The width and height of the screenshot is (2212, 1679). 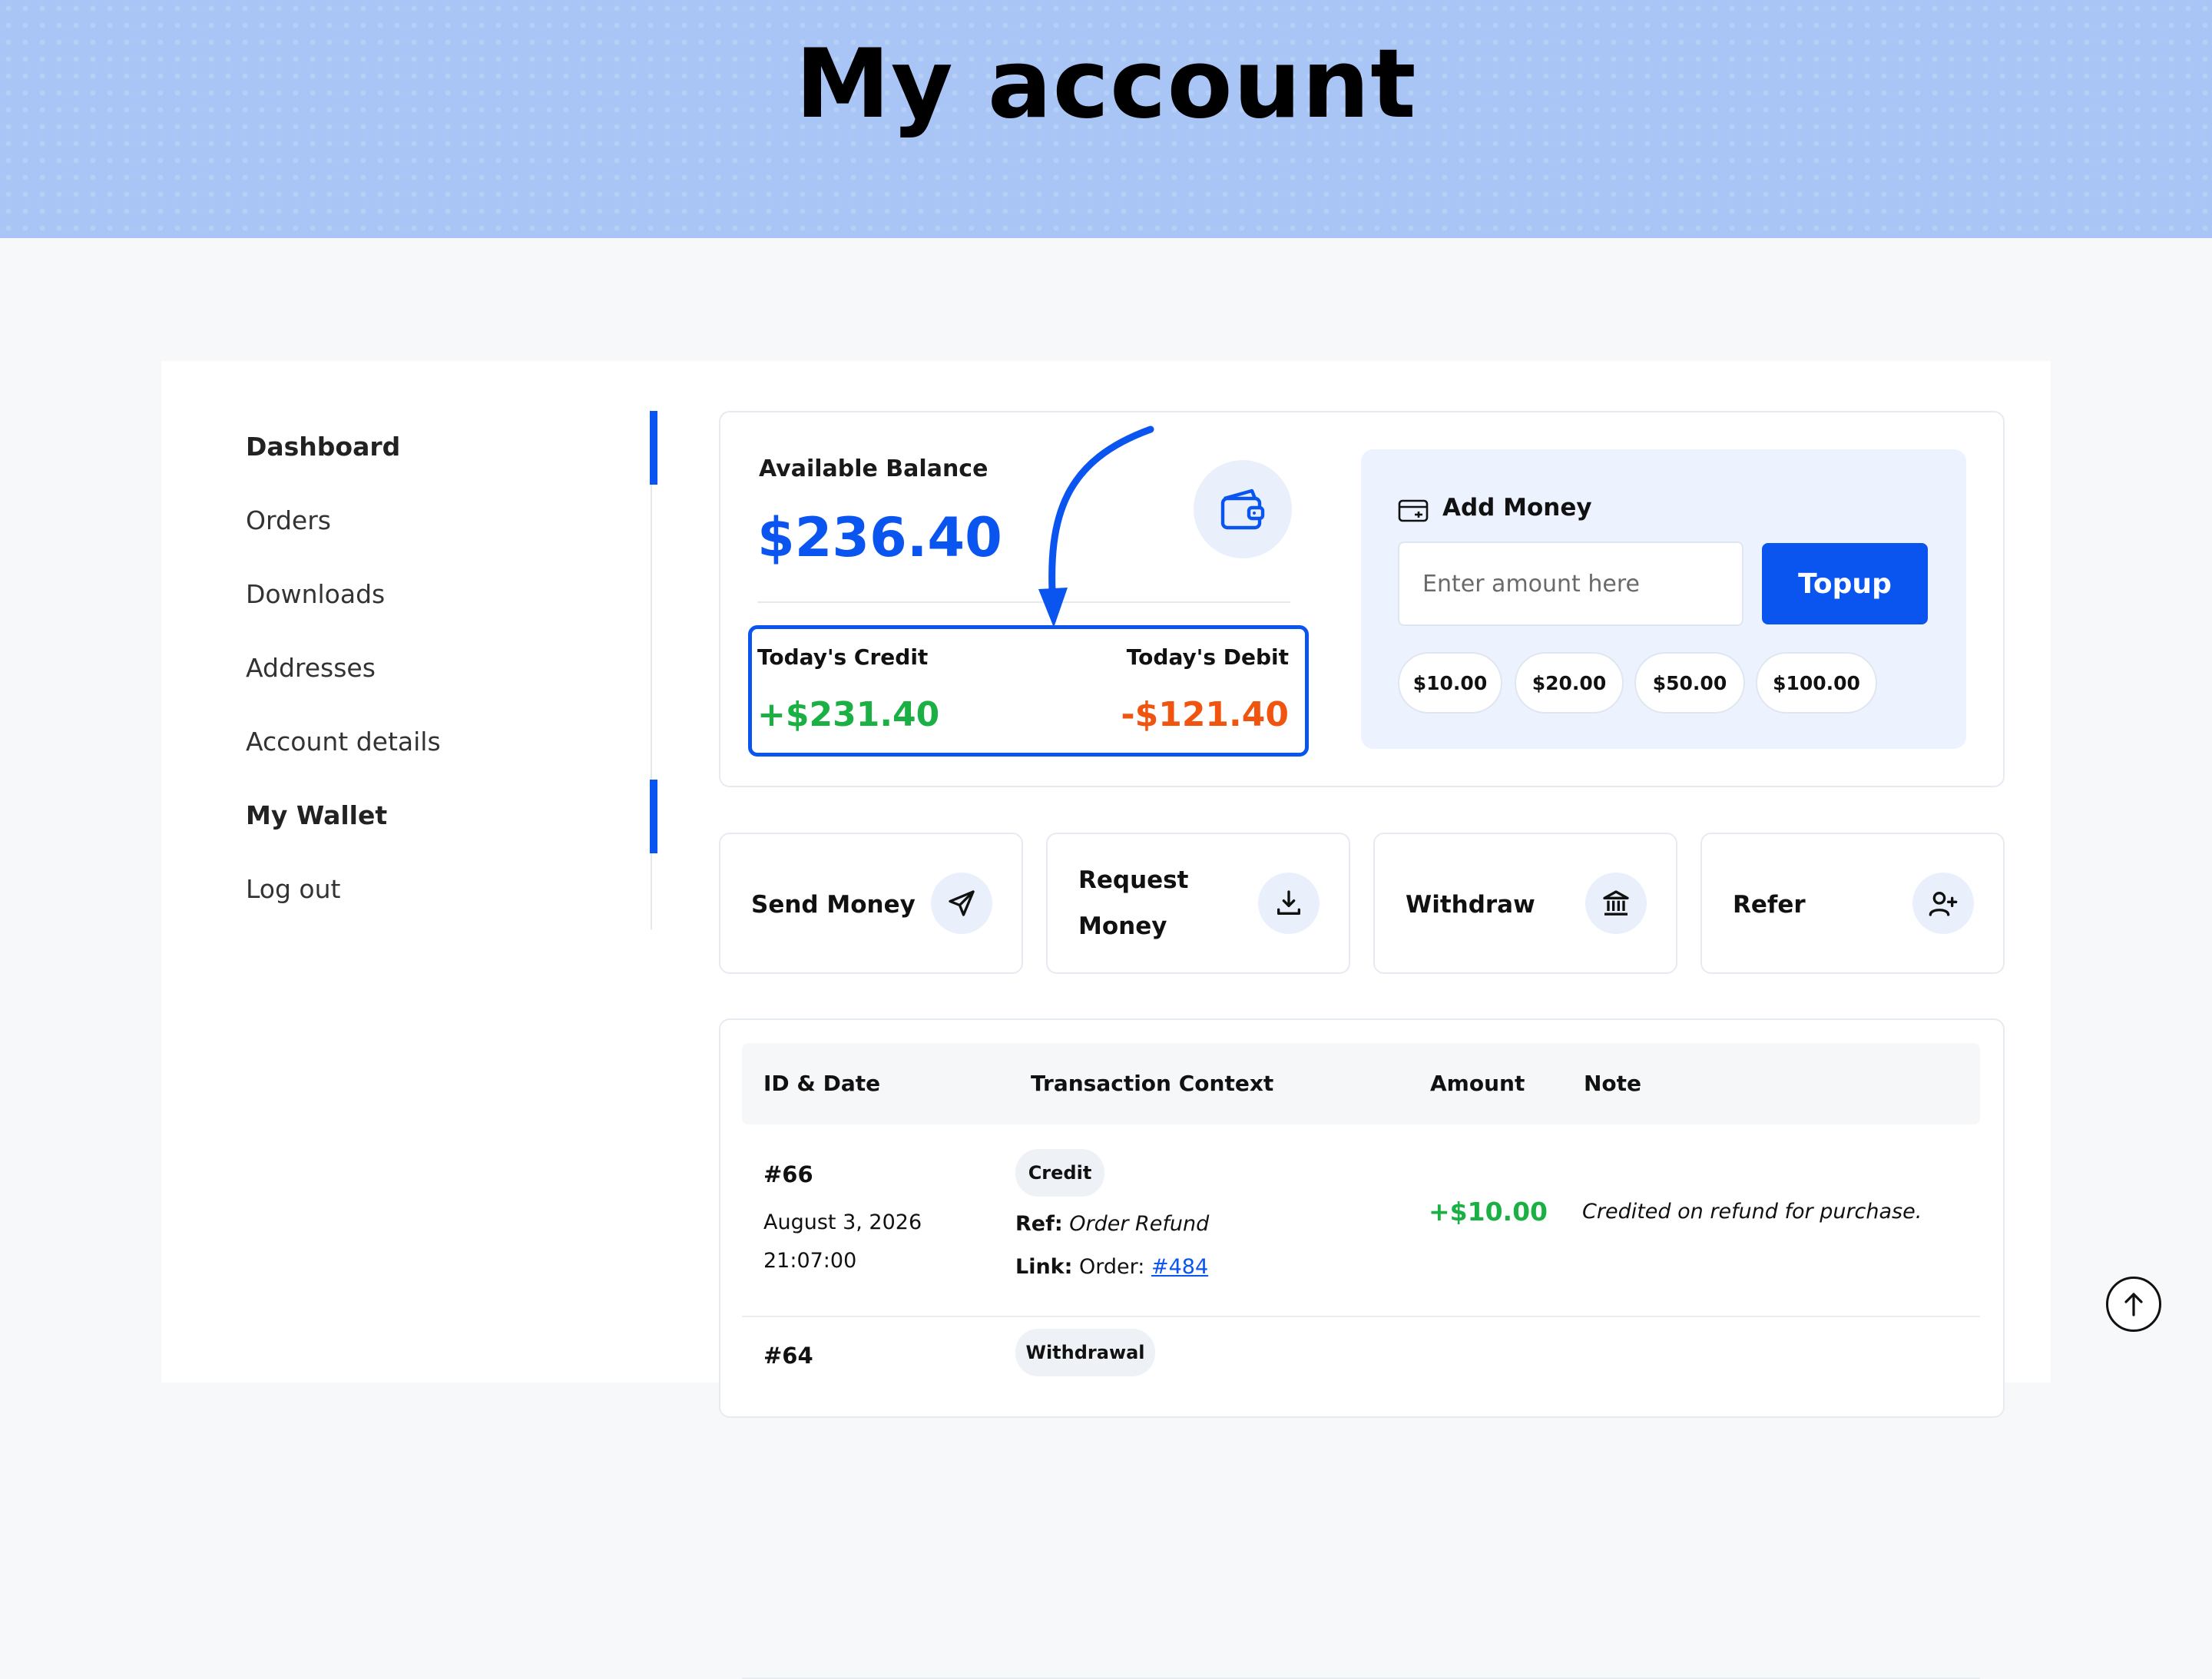 What do you see at coordinates (1690, 683) in the screenshot?
I see `preset-amount-chip: $50.00` at bounding box center [1690, 683].